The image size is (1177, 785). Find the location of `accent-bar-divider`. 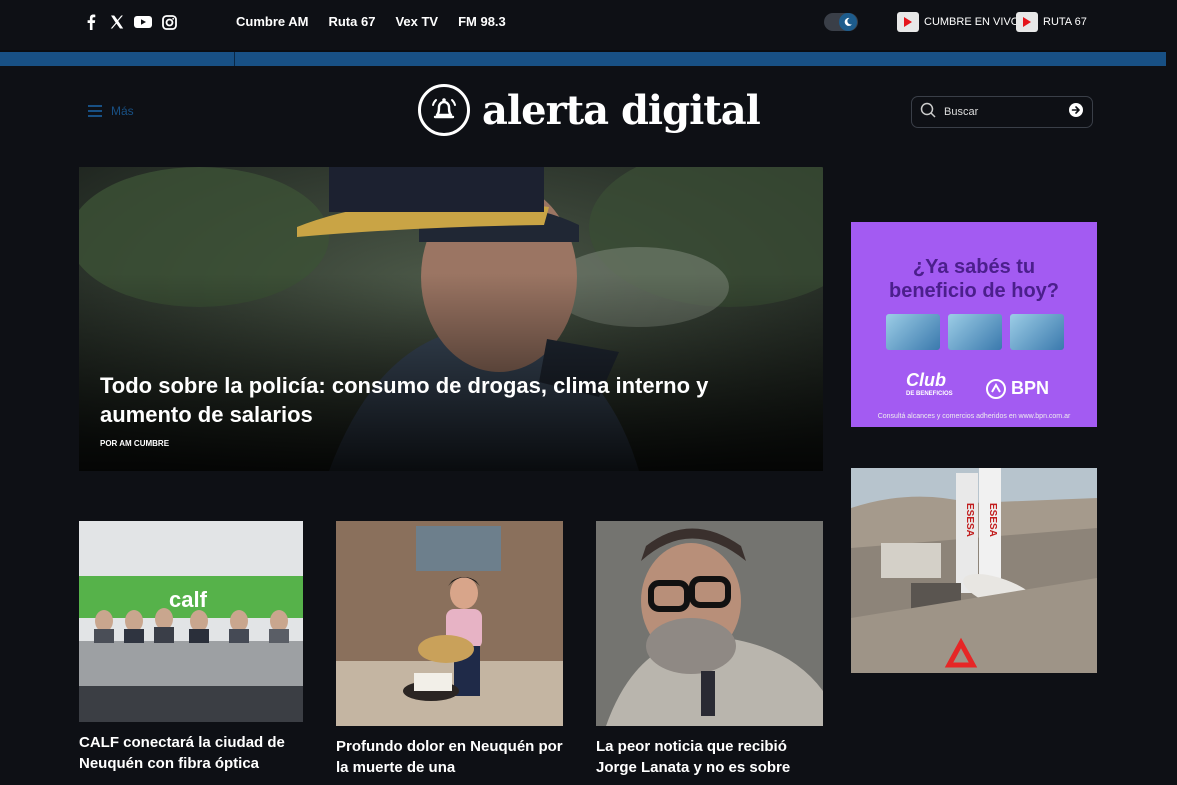

accent-bar-divider is located at coordinates (234, 59).